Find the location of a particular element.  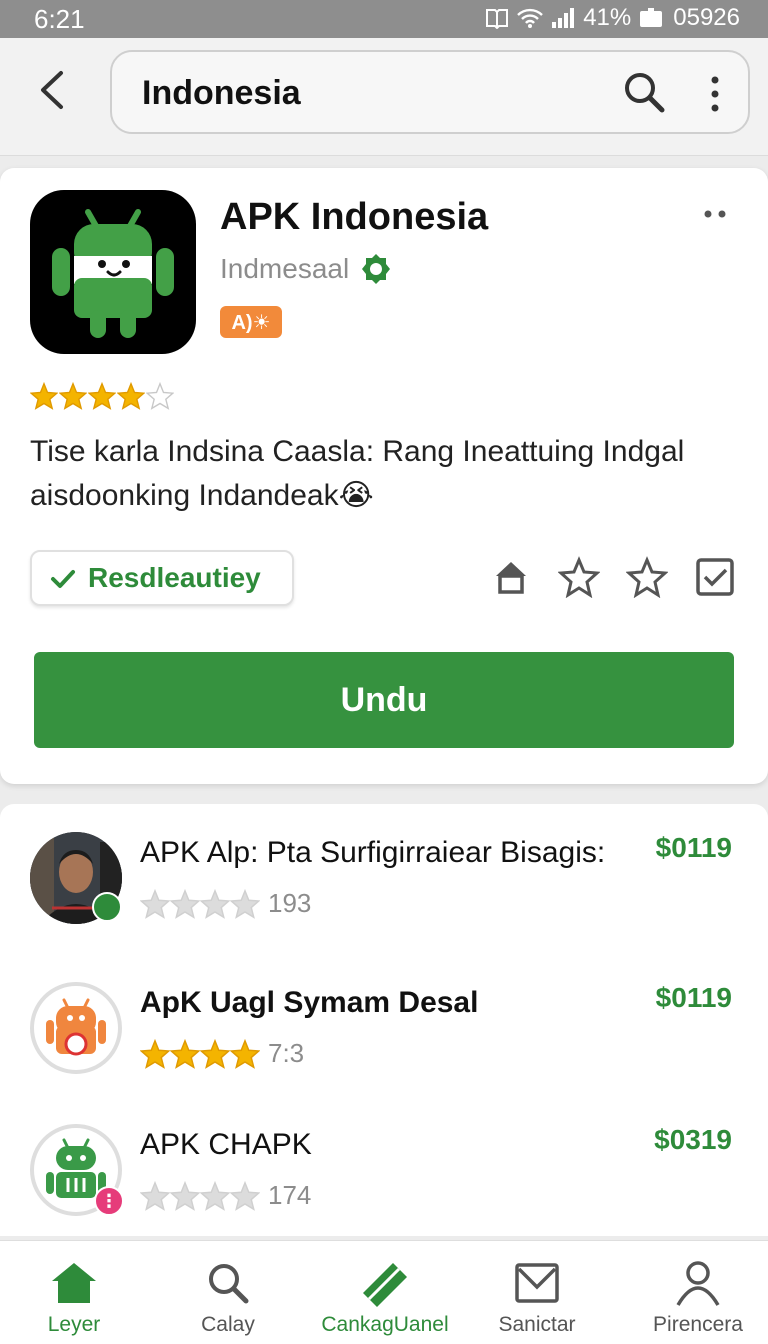

list-item-count: 7:3 is located at coordinates (286, 1053).